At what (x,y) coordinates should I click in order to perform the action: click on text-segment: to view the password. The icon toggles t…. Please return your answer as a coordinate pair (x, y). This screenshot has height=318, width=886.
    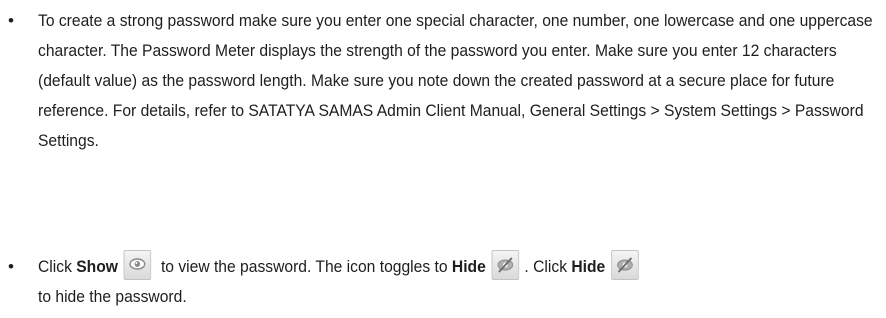
    Looking at the image, I should click on (304, 266).